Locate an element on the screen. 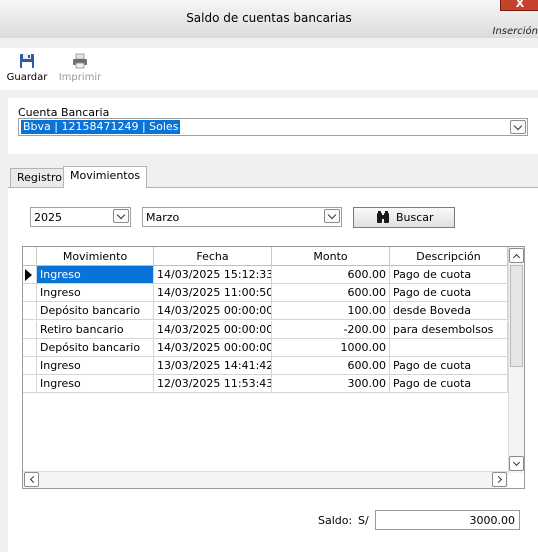 Image resolution: width=538 pixels, height=552 pixels. mode-indicator: Inserción is located at coordinates (515, 31).